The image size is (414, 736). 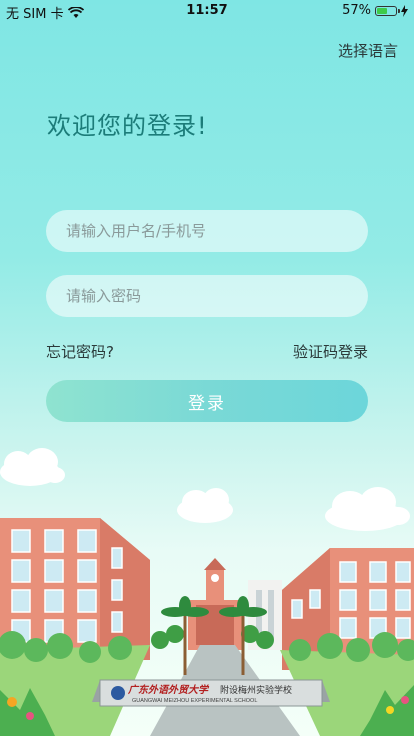 I want to click on school-logo-icon, so click(x=118, y=693).